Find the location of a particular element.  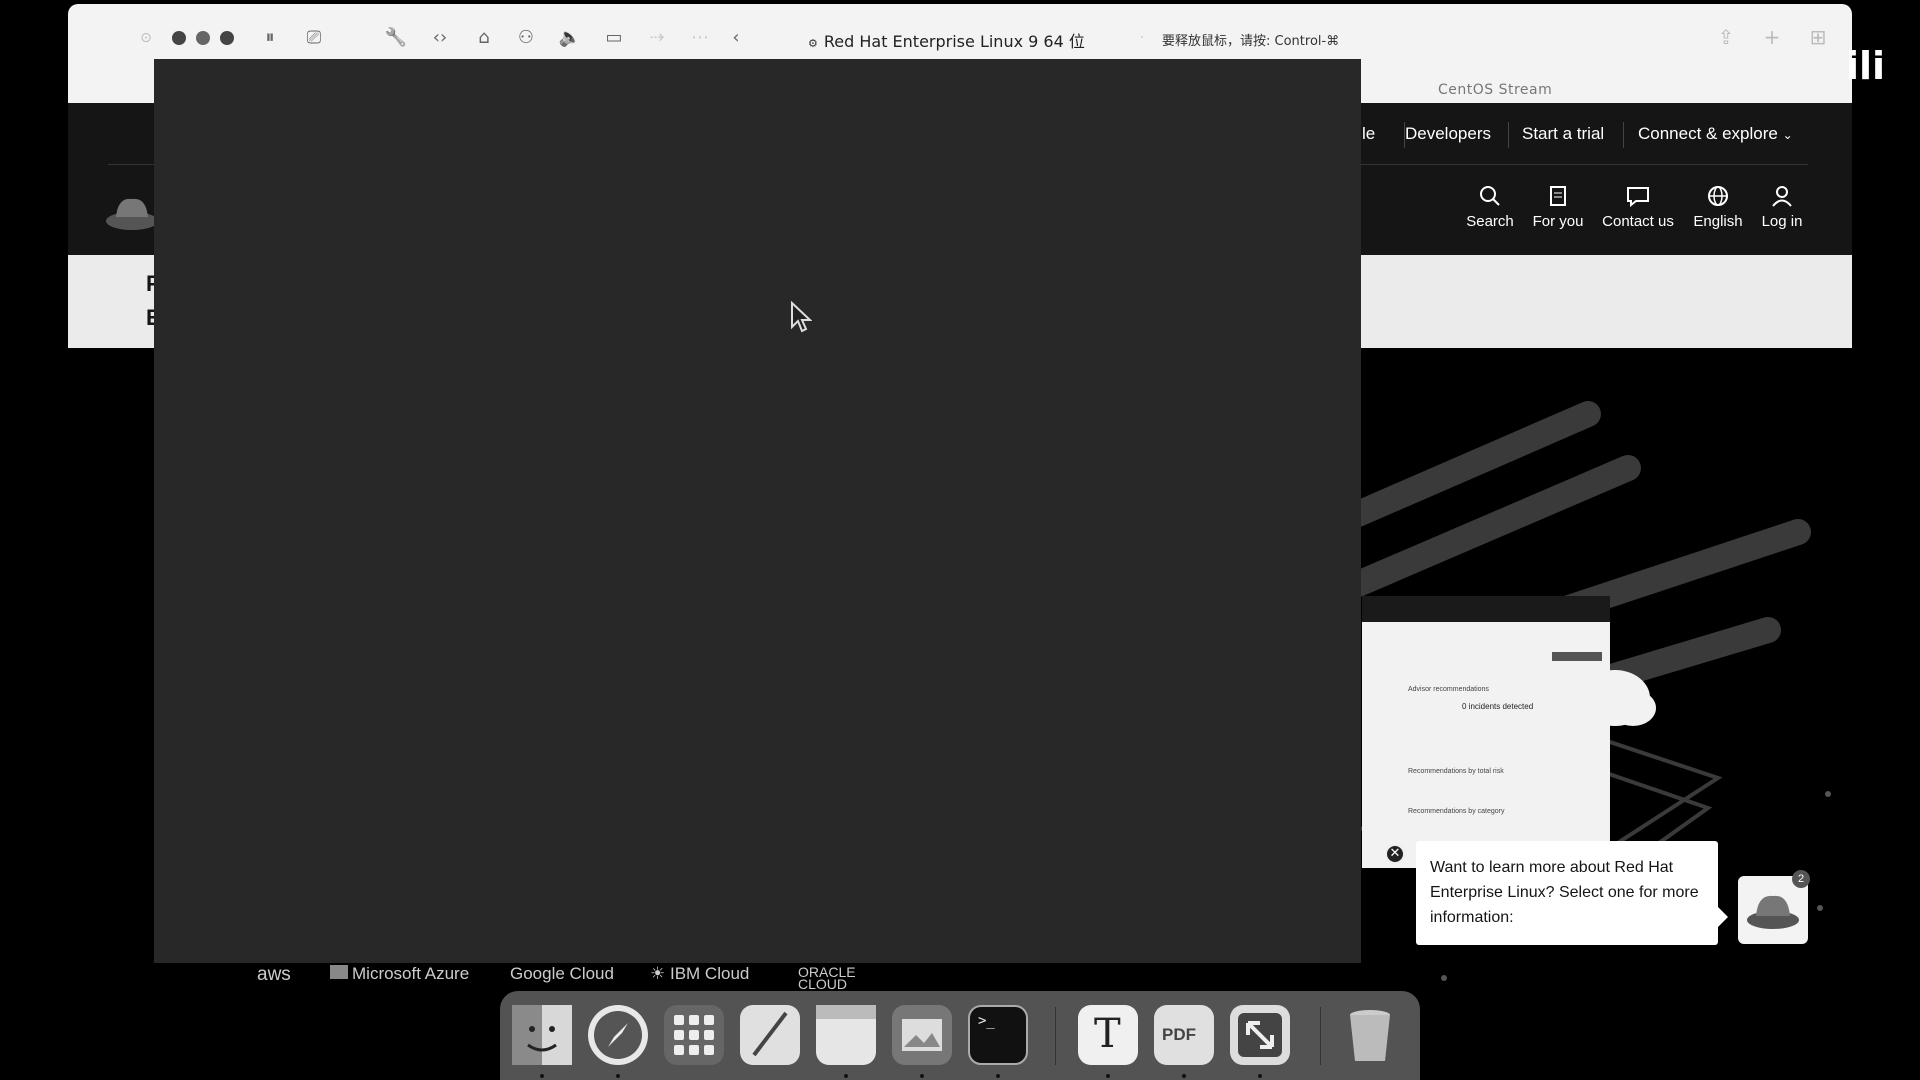

contact-us-label: Contact us is located at coordinates (1638, 221).